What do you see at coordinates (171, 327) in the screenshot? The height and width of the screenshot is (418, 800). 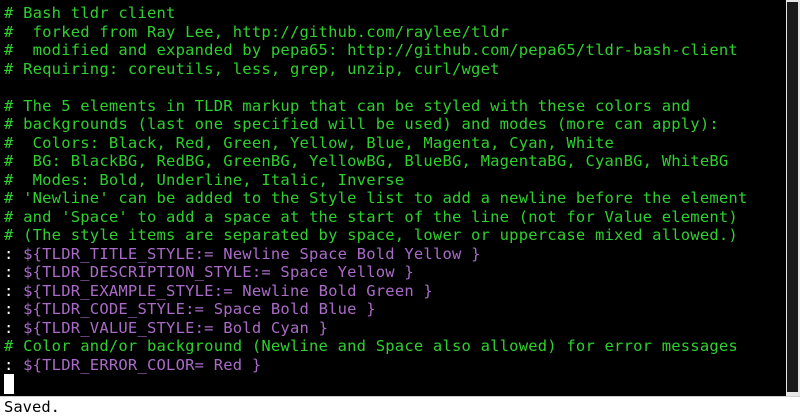 I see `line-code: ${TLDR_VALUE_STYLE:= Bold Cyan }` at bounding box center [171, 327].